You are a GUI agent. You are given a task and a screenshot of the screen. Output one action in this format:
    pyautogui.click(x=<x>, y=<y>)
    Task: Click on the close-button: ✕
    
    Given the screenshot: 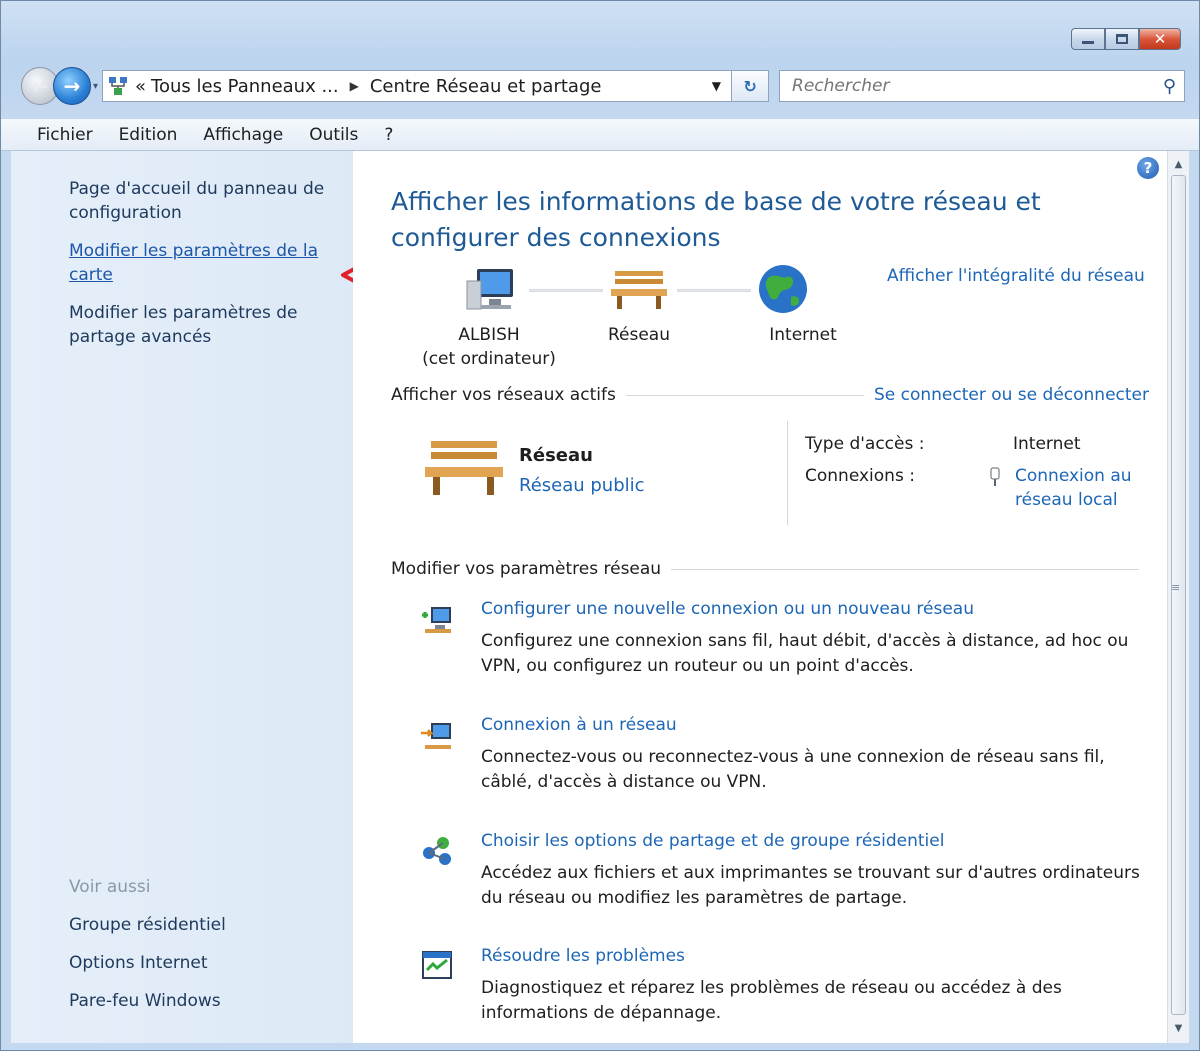 What is the action you would take?
    pyautogui.click(x=1160, y=39)
    